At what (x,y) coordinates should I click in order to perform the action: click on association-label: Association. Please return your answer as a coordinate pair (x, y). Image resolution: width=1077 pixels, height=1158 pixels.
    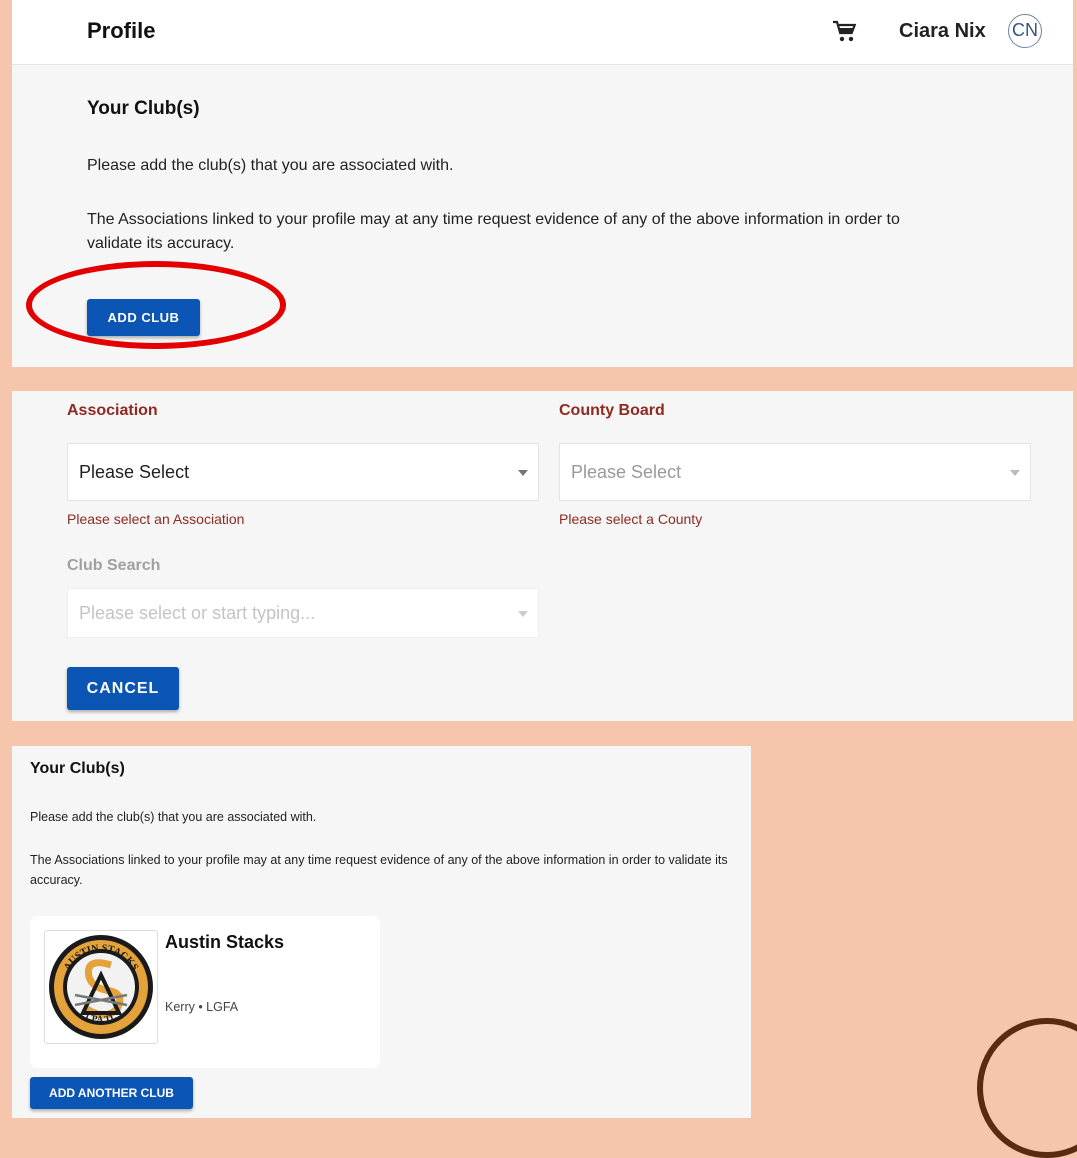
    Looking at the image, I should click on (112, 410).